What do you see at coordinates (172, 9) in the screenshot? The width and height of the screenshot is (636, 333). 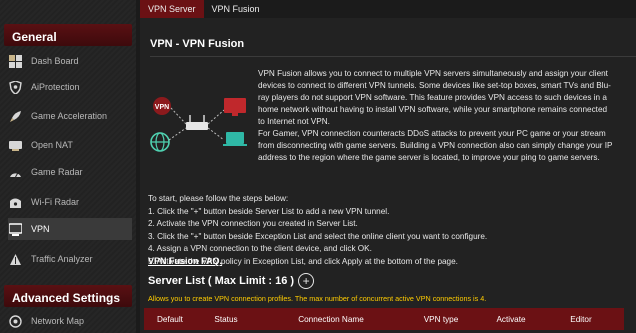 I see `tab-vpn-server: VPN Server` at bounding box center [172, 9].